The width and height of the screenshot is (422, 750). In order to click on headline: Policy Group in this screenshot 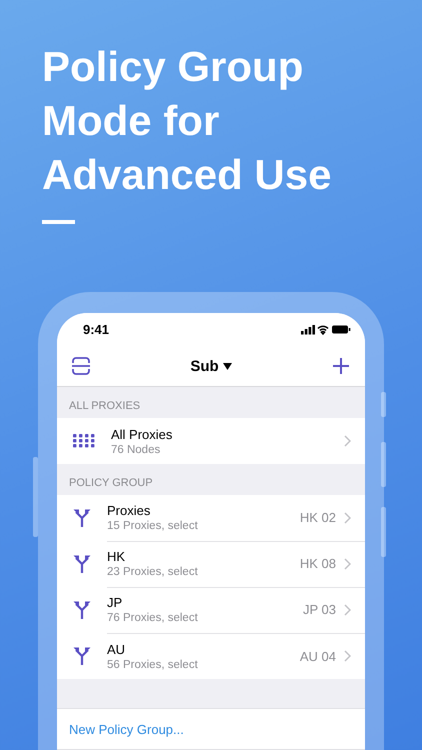, I will do `click(173, 67)`.